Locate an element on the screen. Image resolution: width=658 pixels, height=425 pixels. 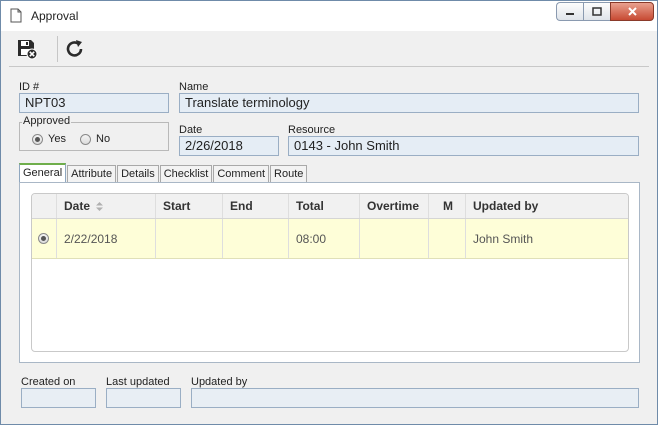
column-header-updated-by: Updated by is located at coordinates (547, 206).